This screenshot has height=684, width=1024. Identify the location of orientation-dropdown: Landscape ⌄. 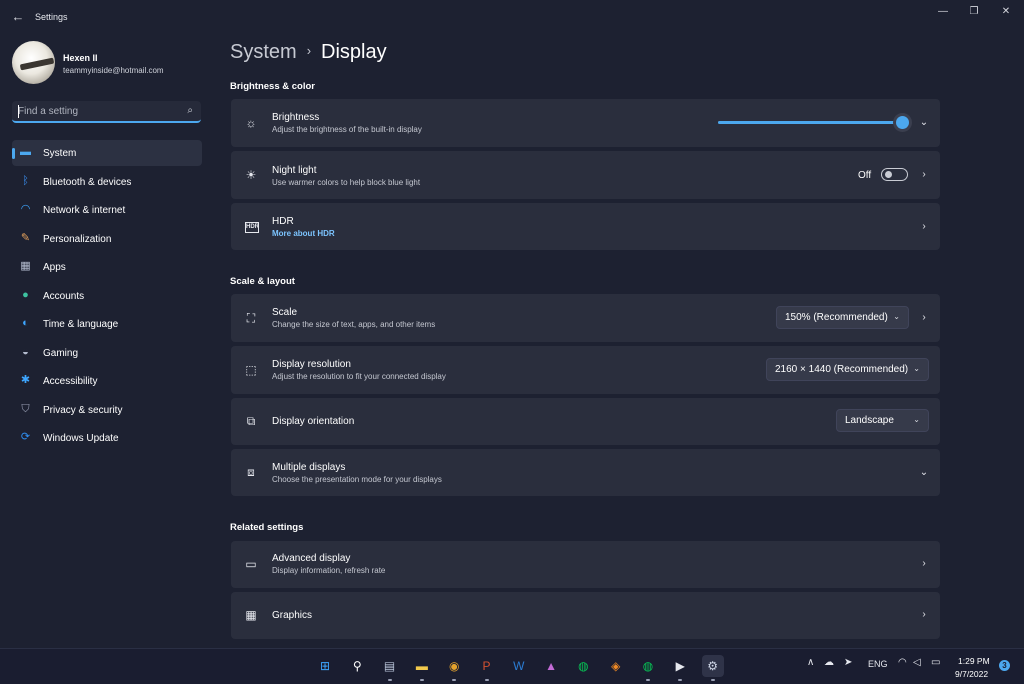
(882, 420).